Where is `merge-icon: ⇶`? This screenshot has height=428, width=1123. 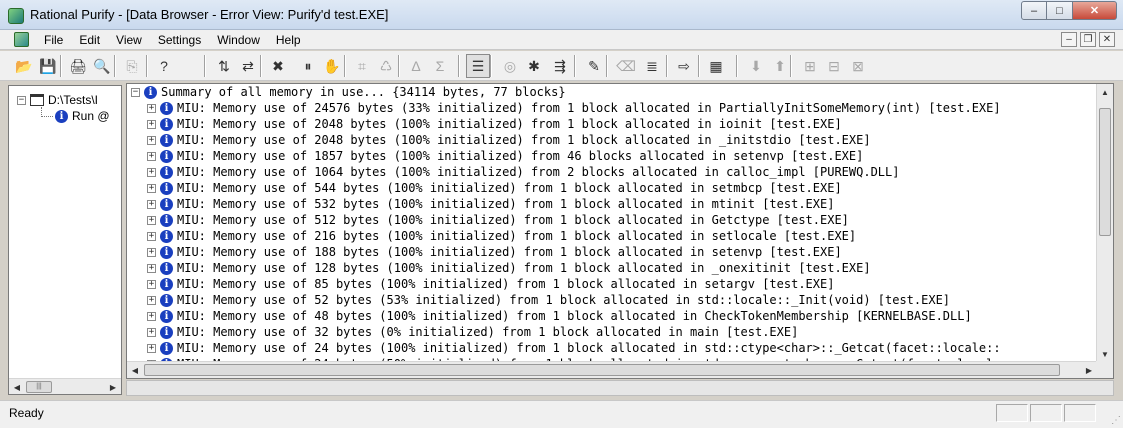
merge-icon: ⇶ is located at coordinates (560, 66).